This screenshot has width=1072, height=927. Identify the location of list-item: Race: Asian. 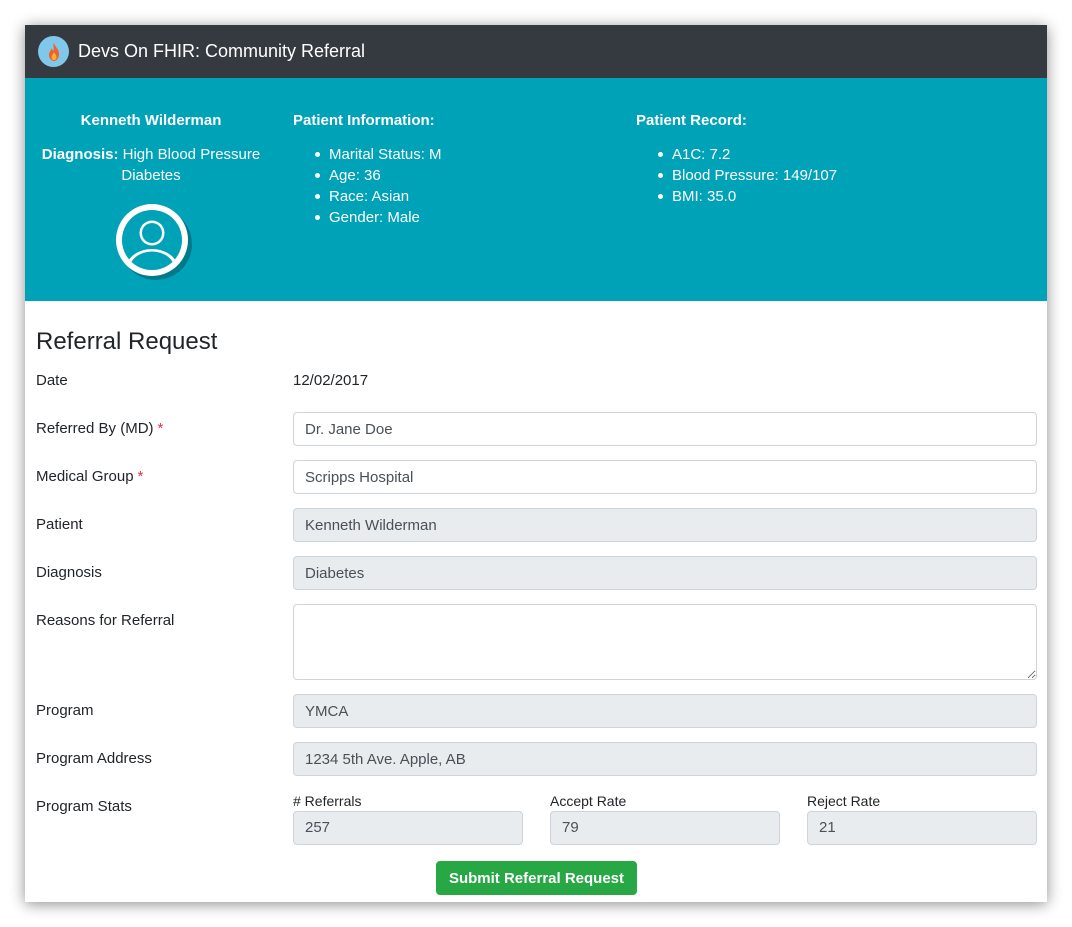
(378, 196).